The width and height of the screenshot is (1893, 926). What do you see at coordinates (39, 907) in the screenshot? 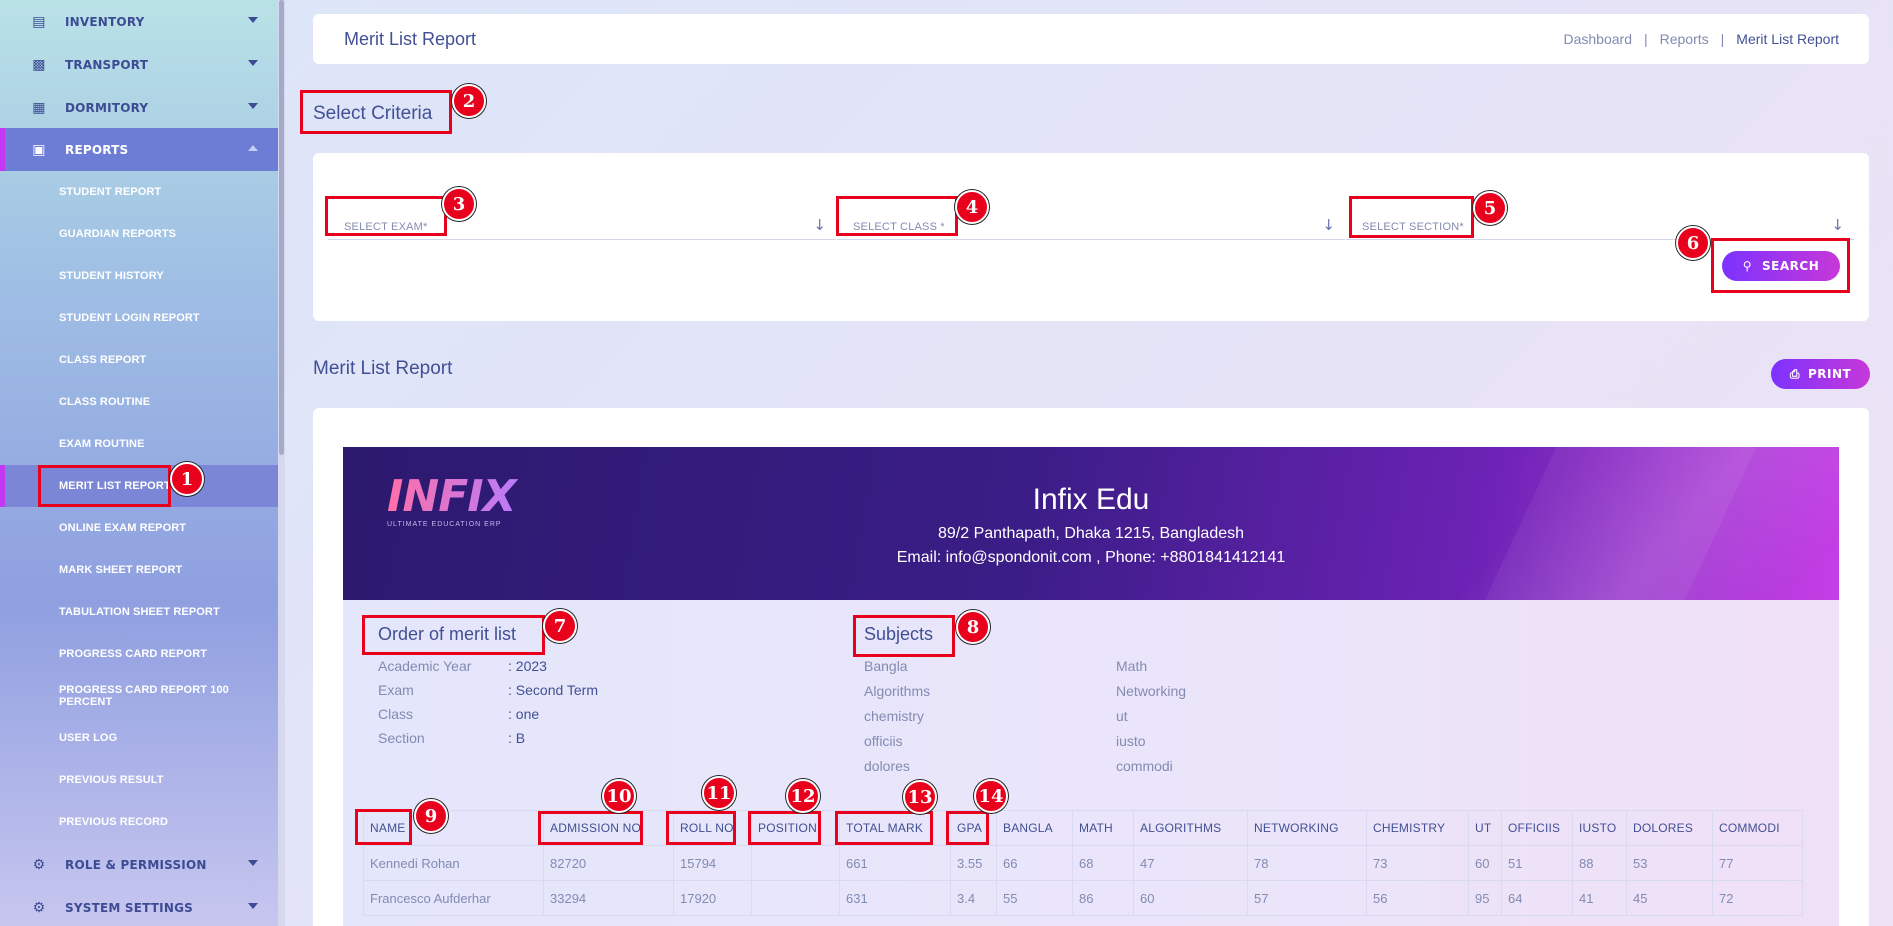
I see `gear-icon: ⚙` at bounding box center [39, 907].